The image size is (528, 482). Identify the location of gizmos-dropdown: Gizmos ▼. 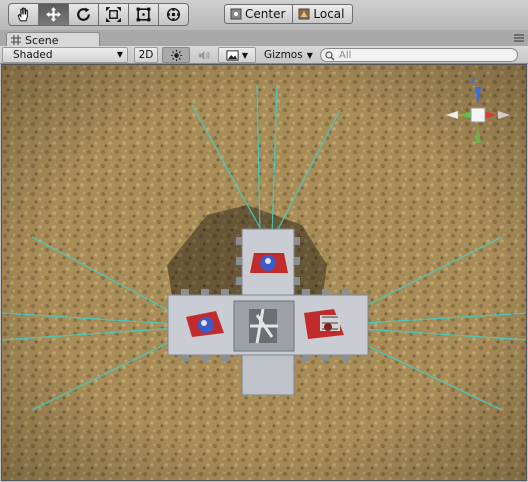
(288, 55).